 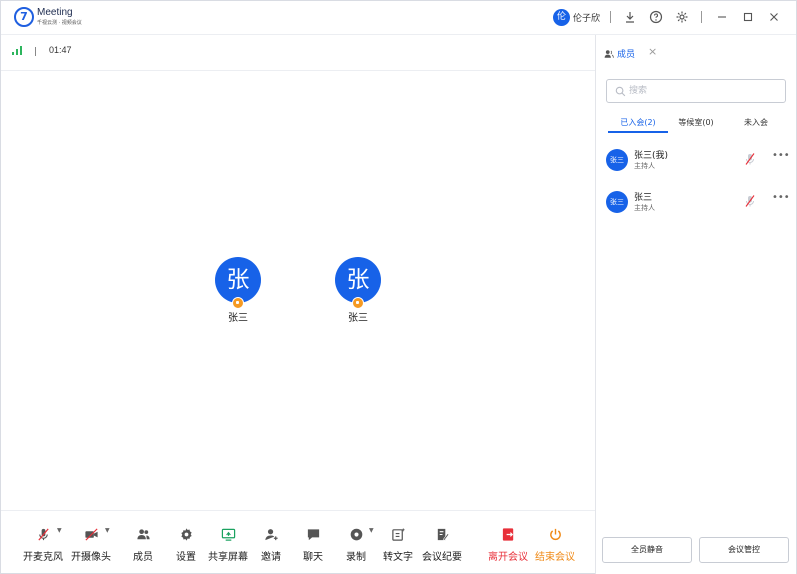 I want to click on record-label: 录制, so click(x=356, y=557).